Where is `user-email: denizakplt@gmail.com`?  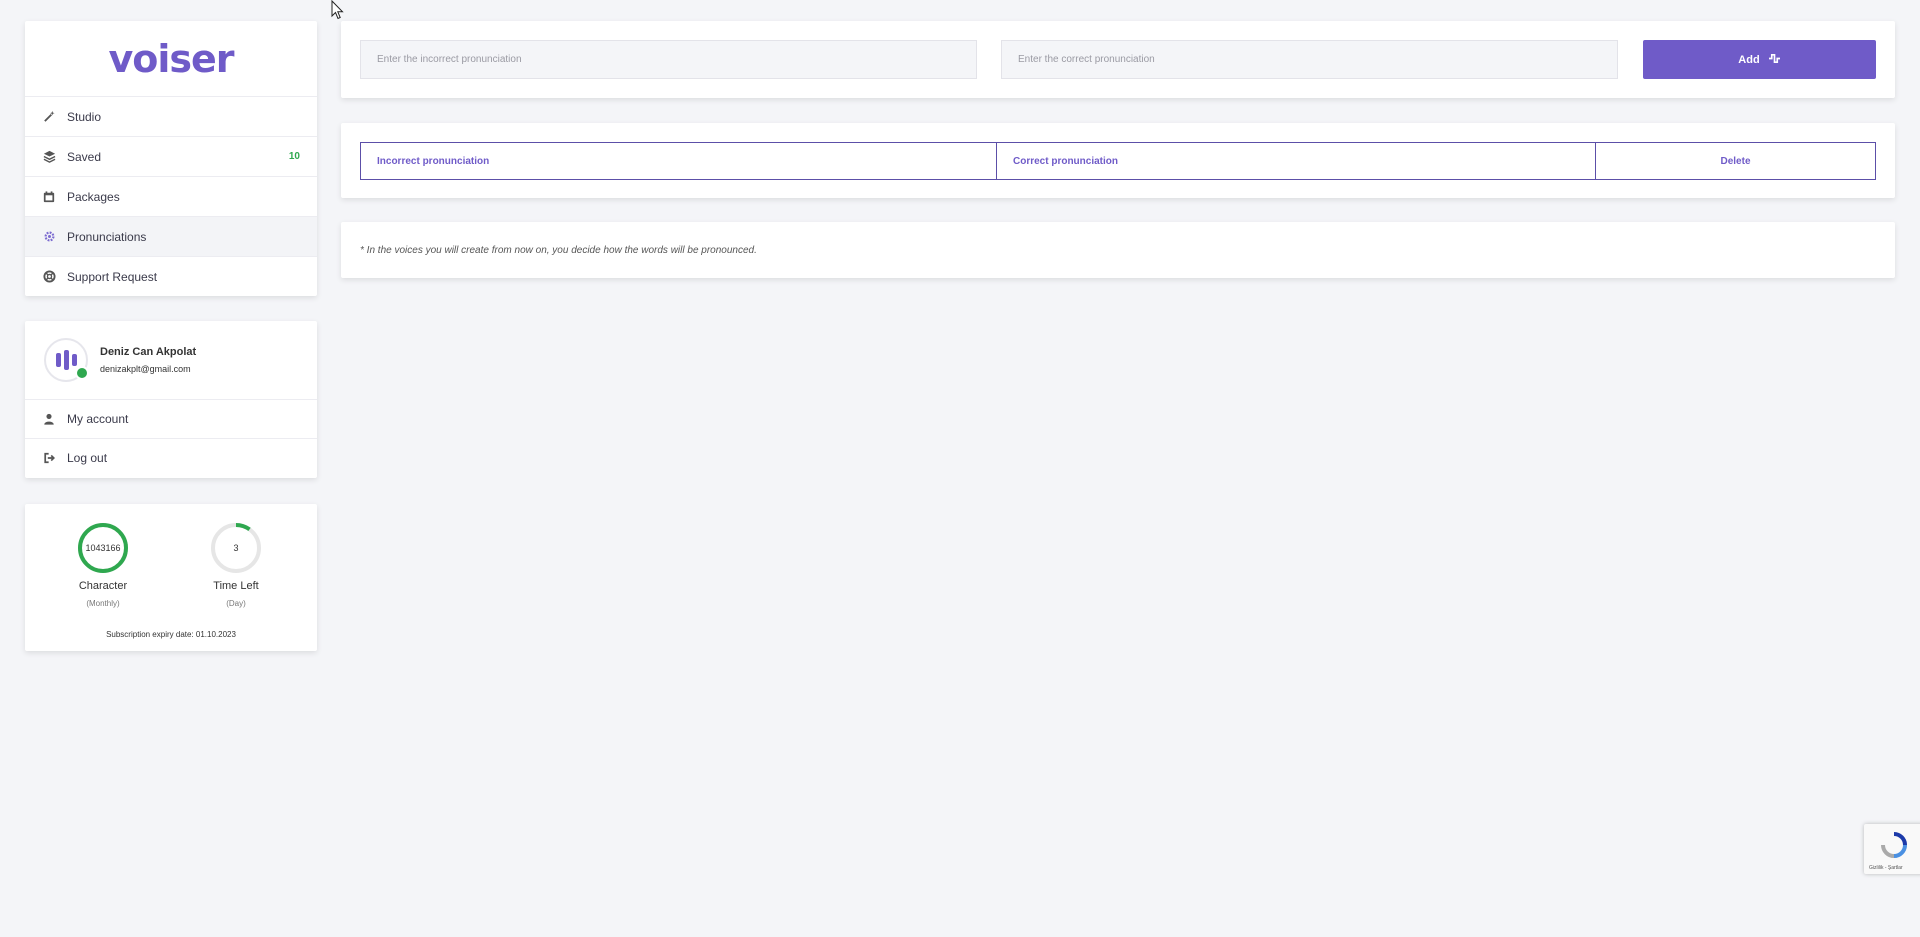 user-email: denizakplt@gmail.com is located at coordinates (145, 369).